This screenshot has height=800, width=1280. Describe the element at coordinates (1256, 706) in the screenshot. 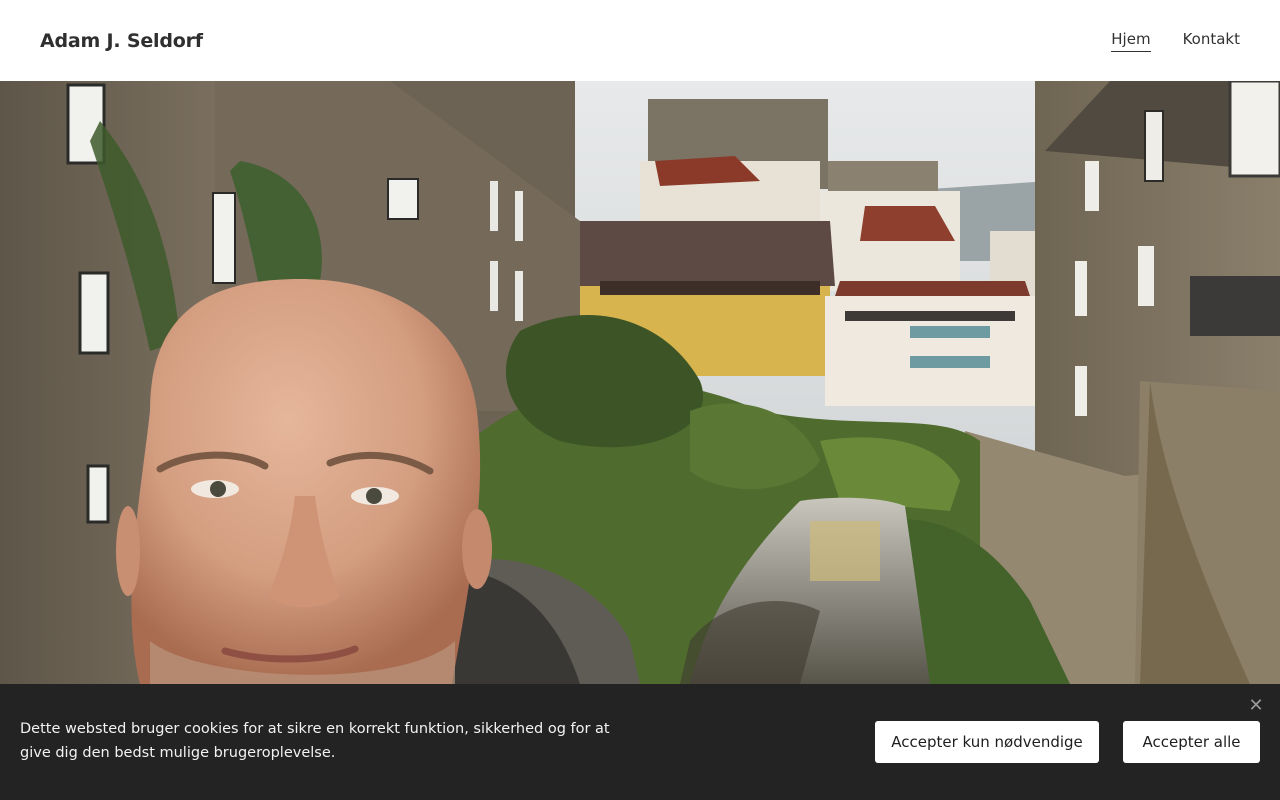

I see `close-icon: ✕` at that location.